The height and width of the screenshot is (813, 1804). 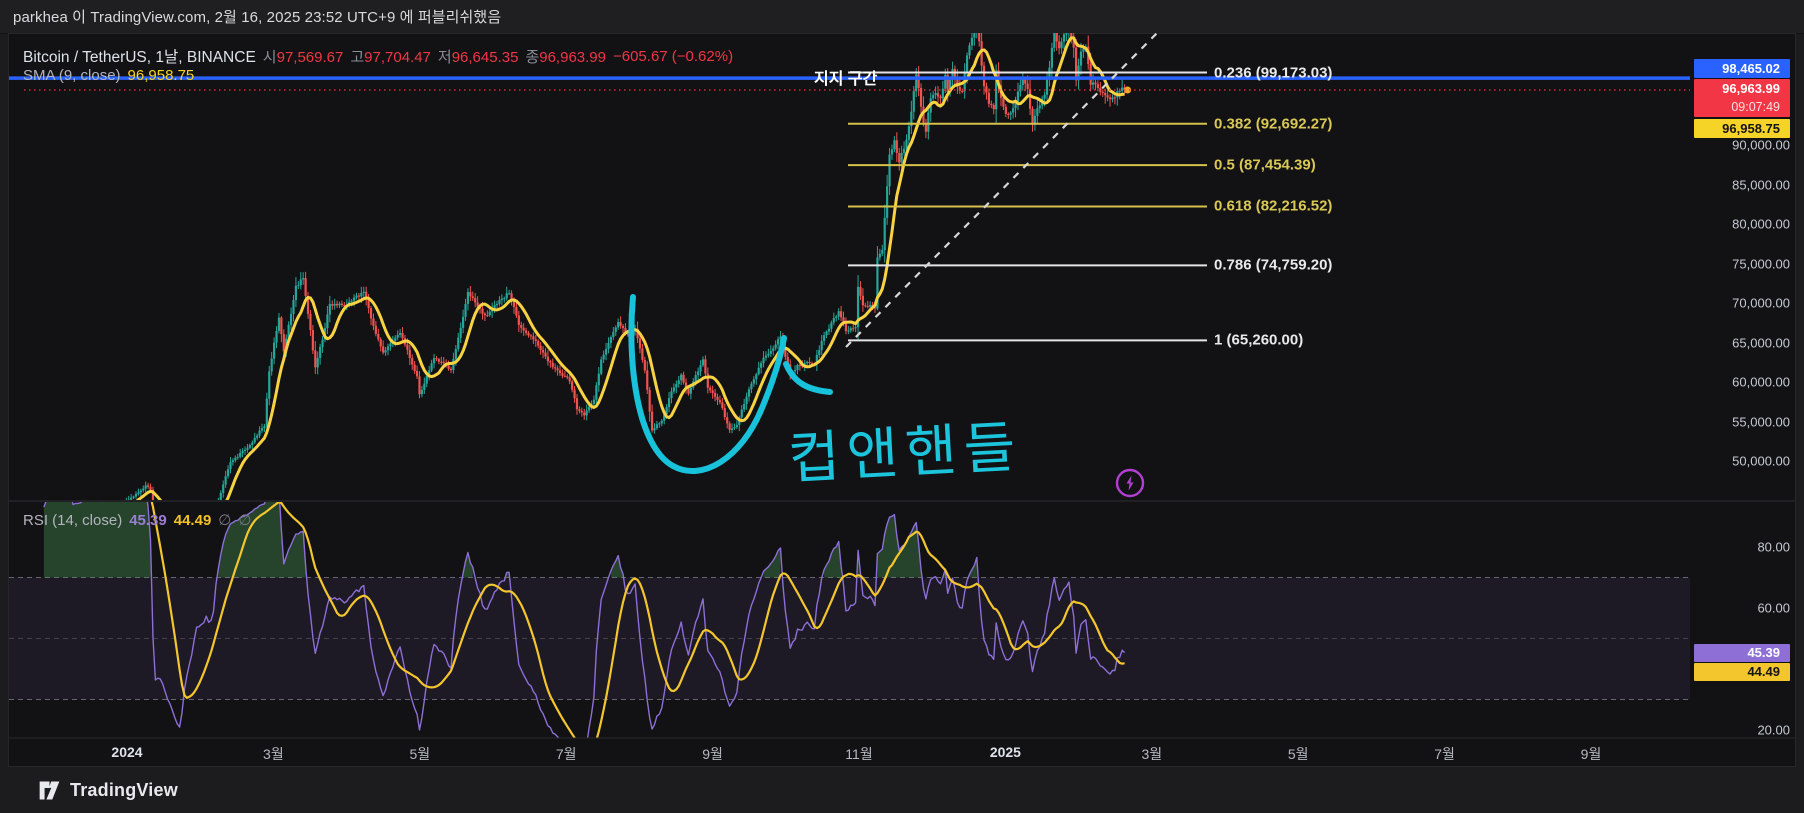 What do you see at coordinates (1130, 483) in the screenshot?
I see `lightning-icon` at bounding box center [1130, 483].